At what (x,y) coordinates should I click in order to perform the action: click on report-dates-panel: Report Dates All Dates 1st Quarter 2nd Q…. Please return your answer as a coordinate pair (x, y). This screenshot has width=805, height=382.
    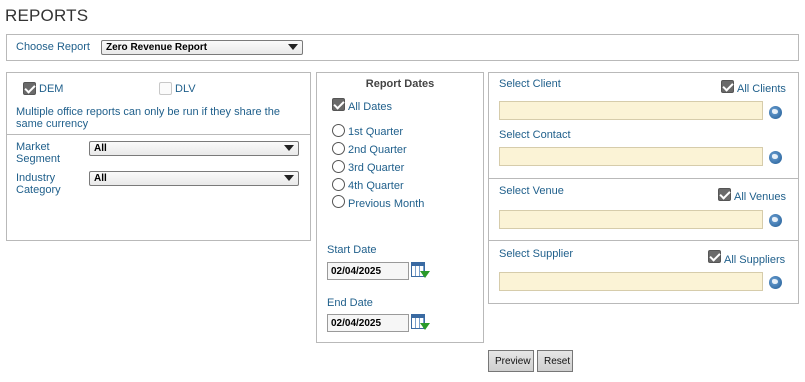
    Looking at the image, I should click on (400, 207).